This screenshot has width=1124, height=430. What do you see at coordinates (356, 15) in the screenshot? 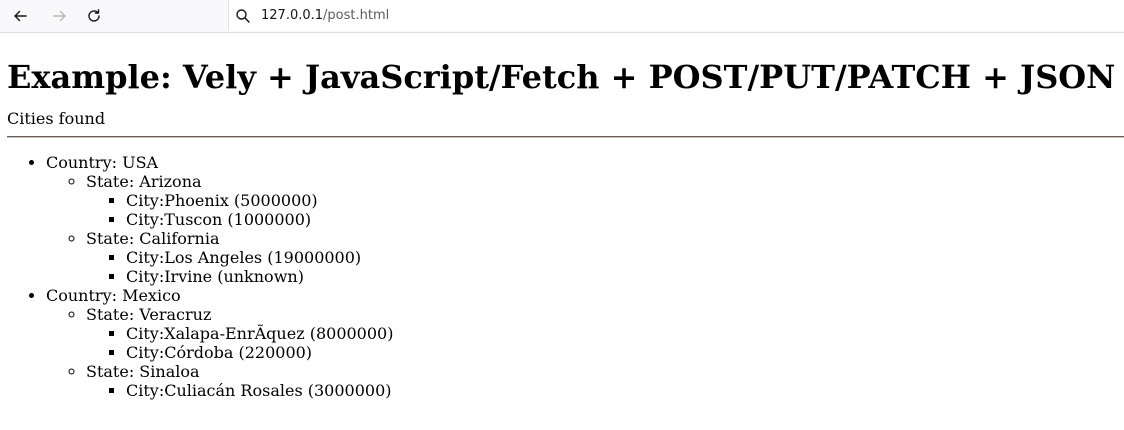
I see `url-path: /post.html` at bounding box center [356, 15].